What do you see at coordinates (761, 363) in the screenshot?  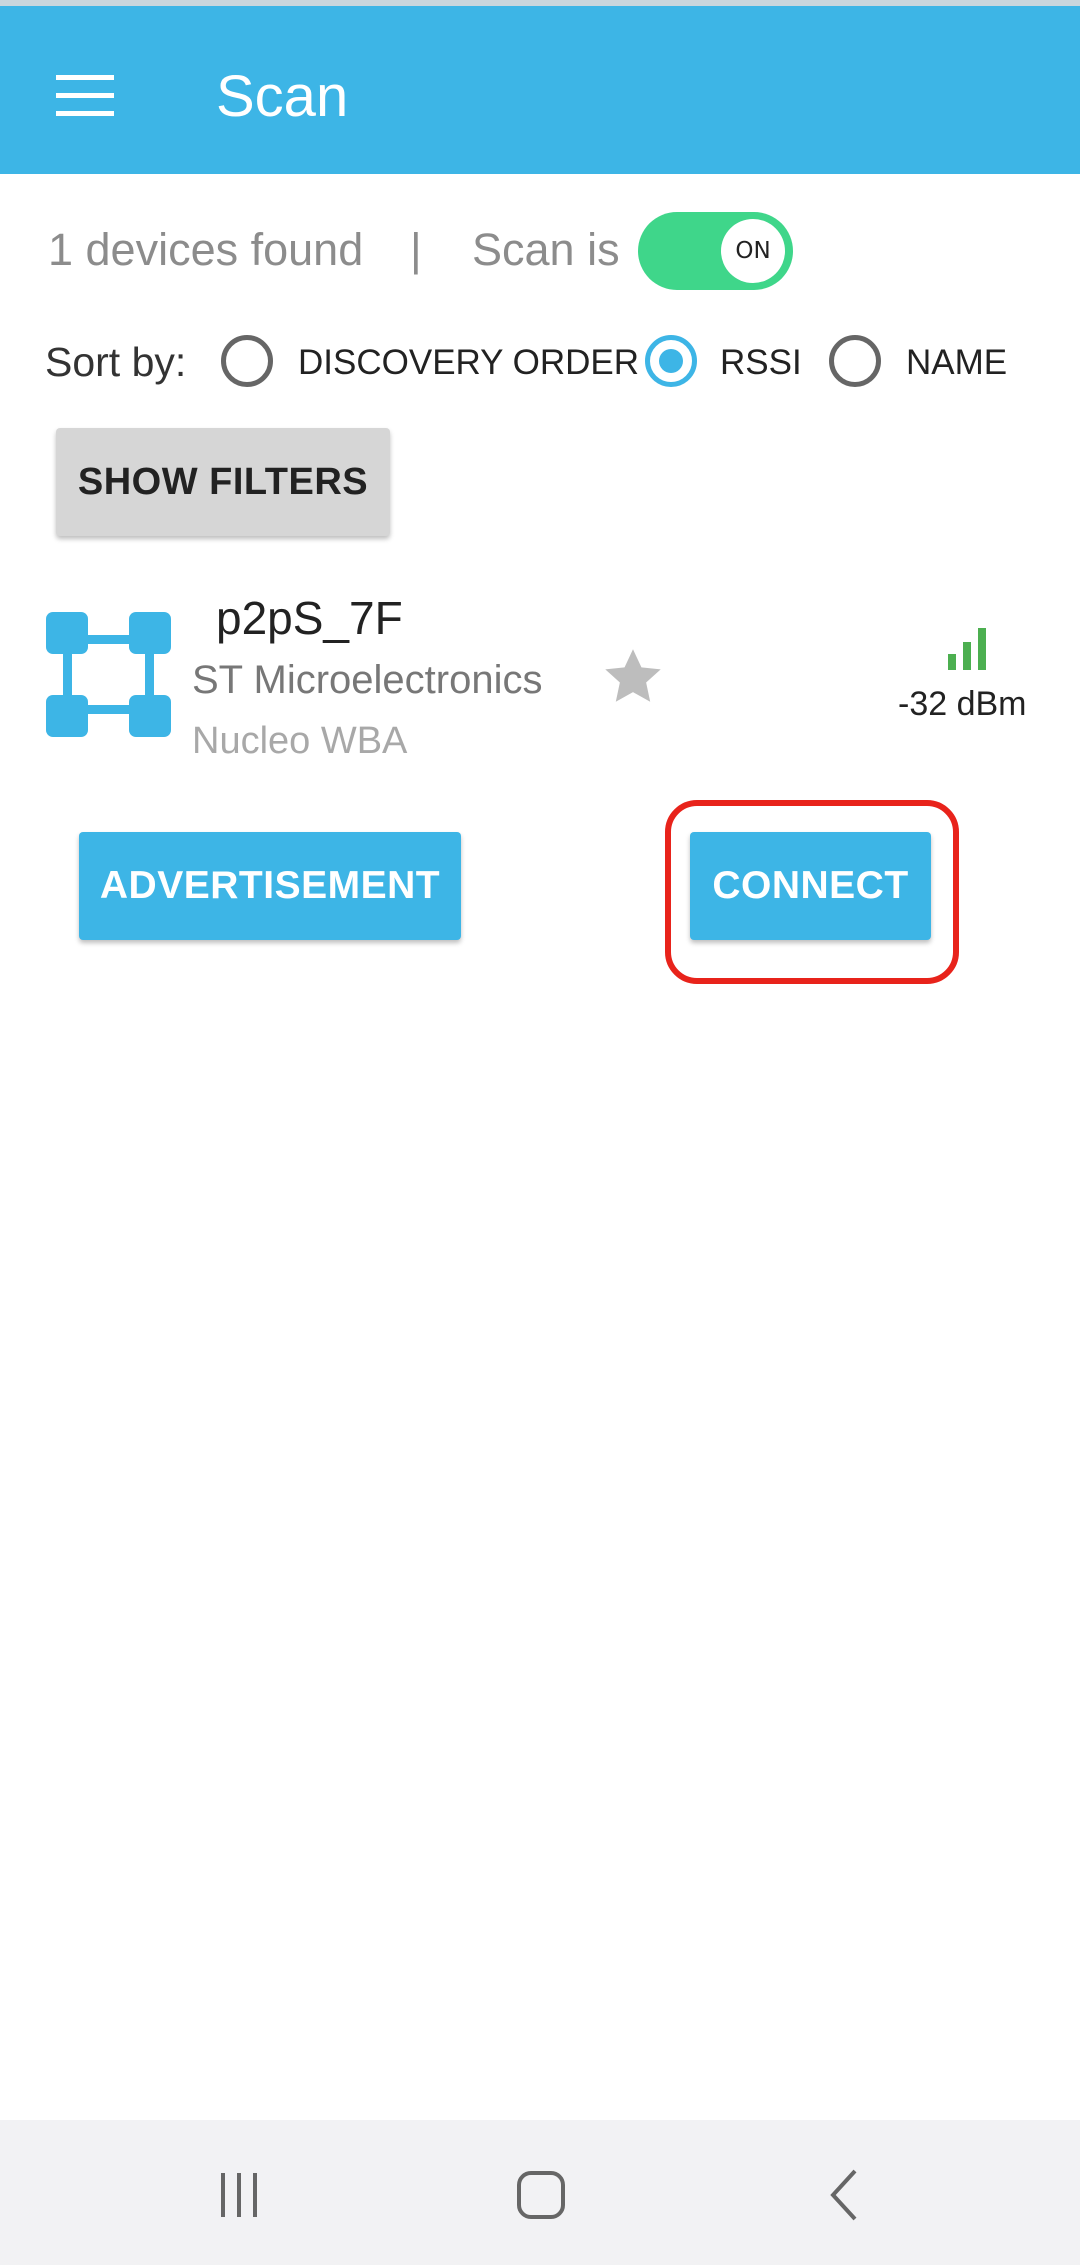 I see `radio-label-rssi: RSSI` at bounding box center [761, 363].